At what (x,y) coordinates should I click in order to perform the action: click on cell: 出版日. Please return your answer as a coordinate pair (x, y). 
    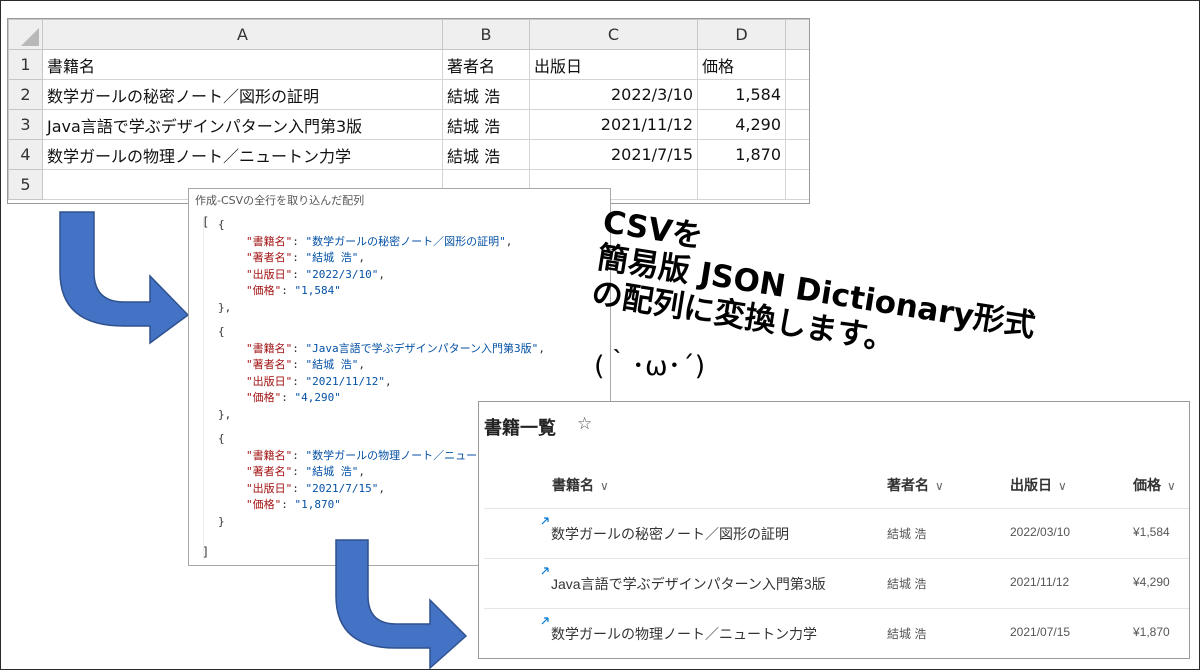
    Looking at the image, I should click on (613, 64).